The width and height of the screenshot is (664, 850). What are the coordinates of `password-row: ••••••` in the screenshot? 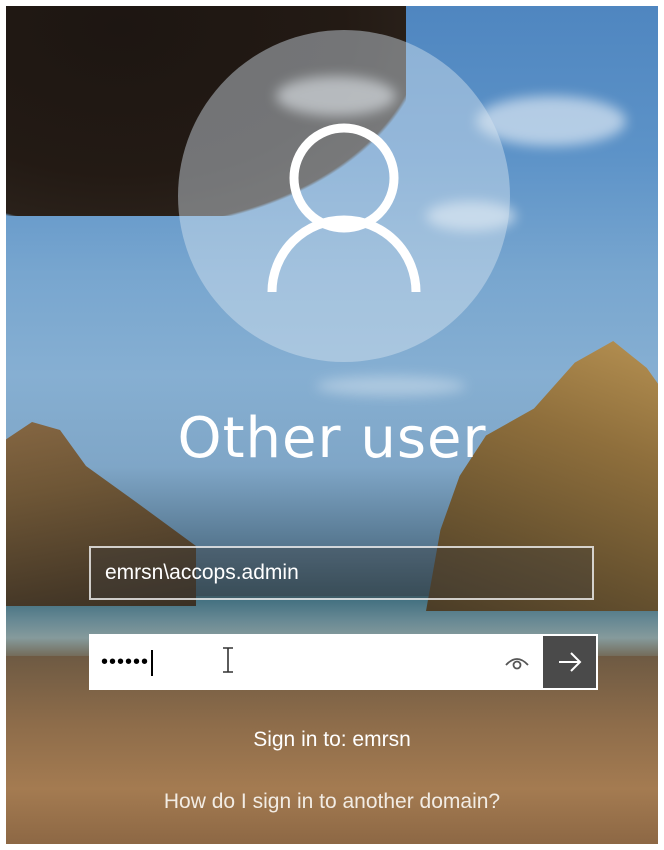 It's located at (343, 662).